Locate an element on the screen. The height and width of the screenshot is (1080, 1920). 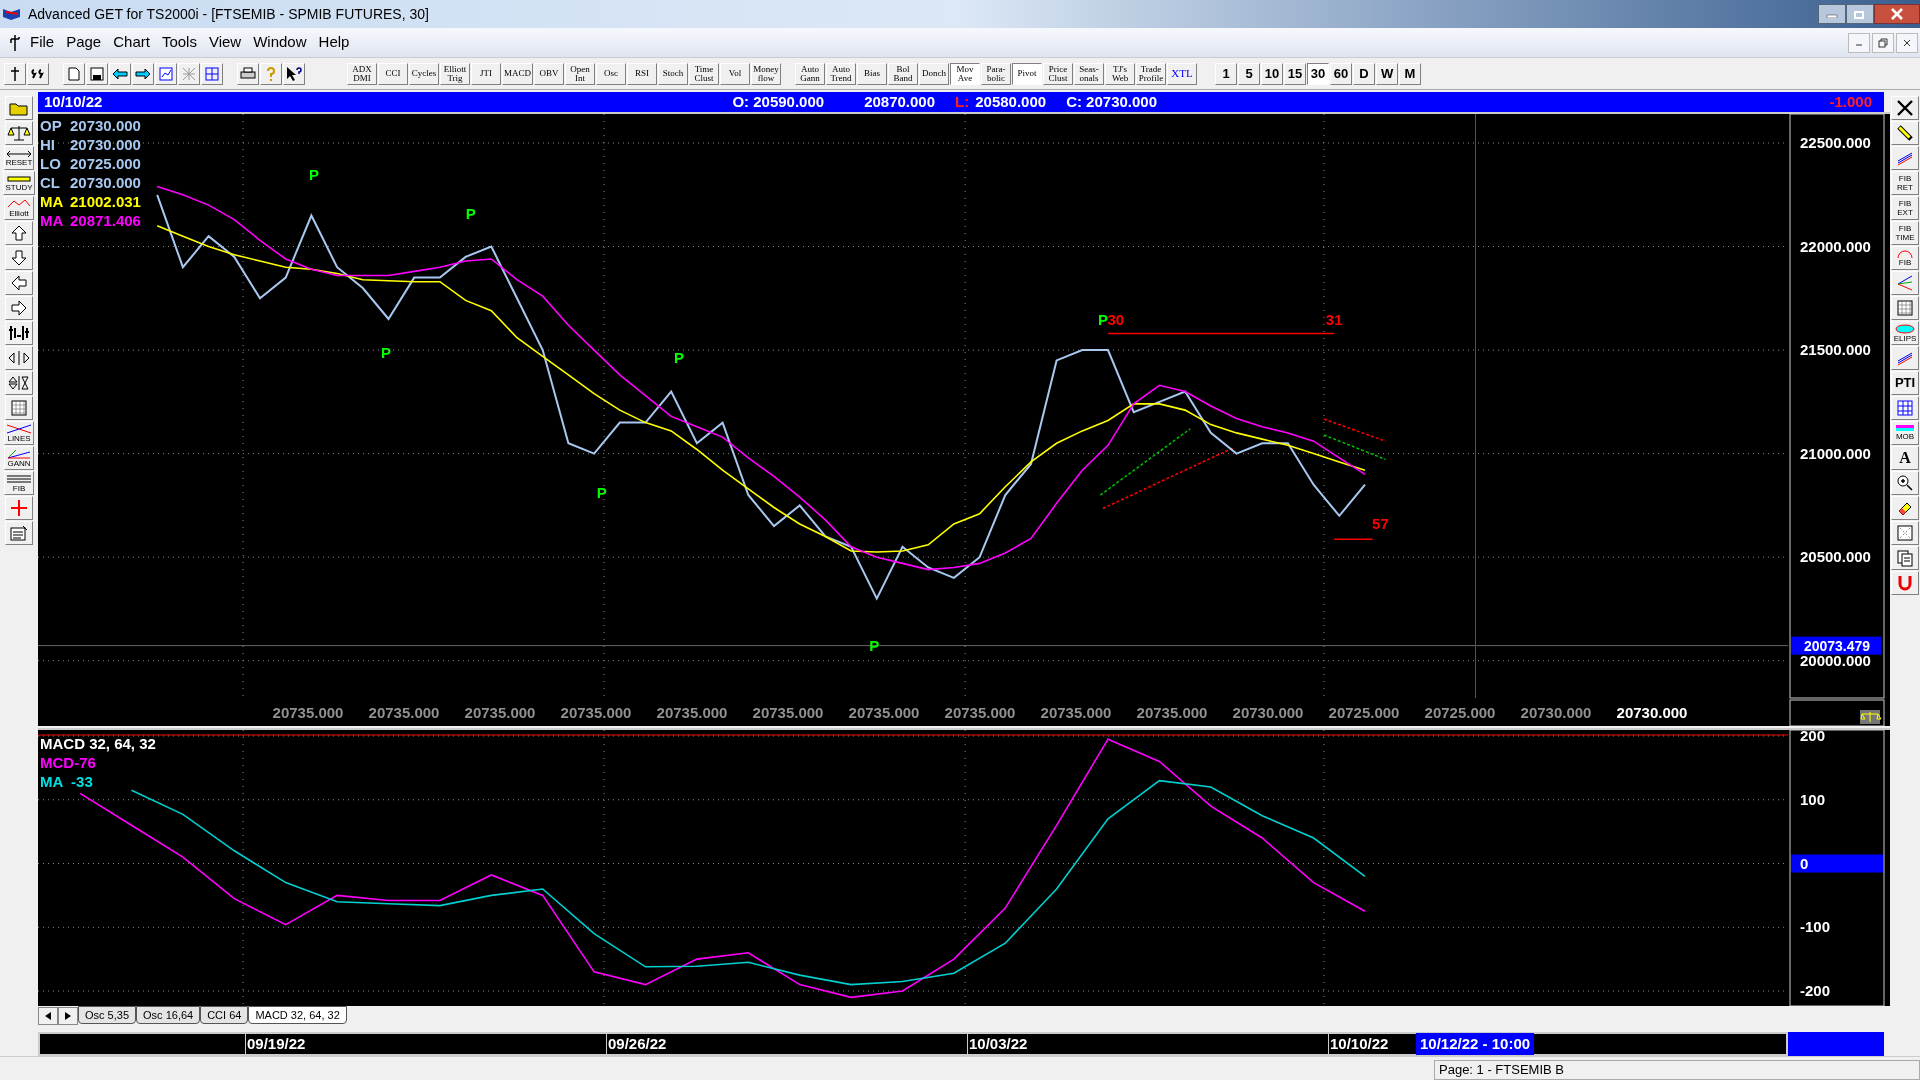
restore-icon is located at coordinates (1883, 42).